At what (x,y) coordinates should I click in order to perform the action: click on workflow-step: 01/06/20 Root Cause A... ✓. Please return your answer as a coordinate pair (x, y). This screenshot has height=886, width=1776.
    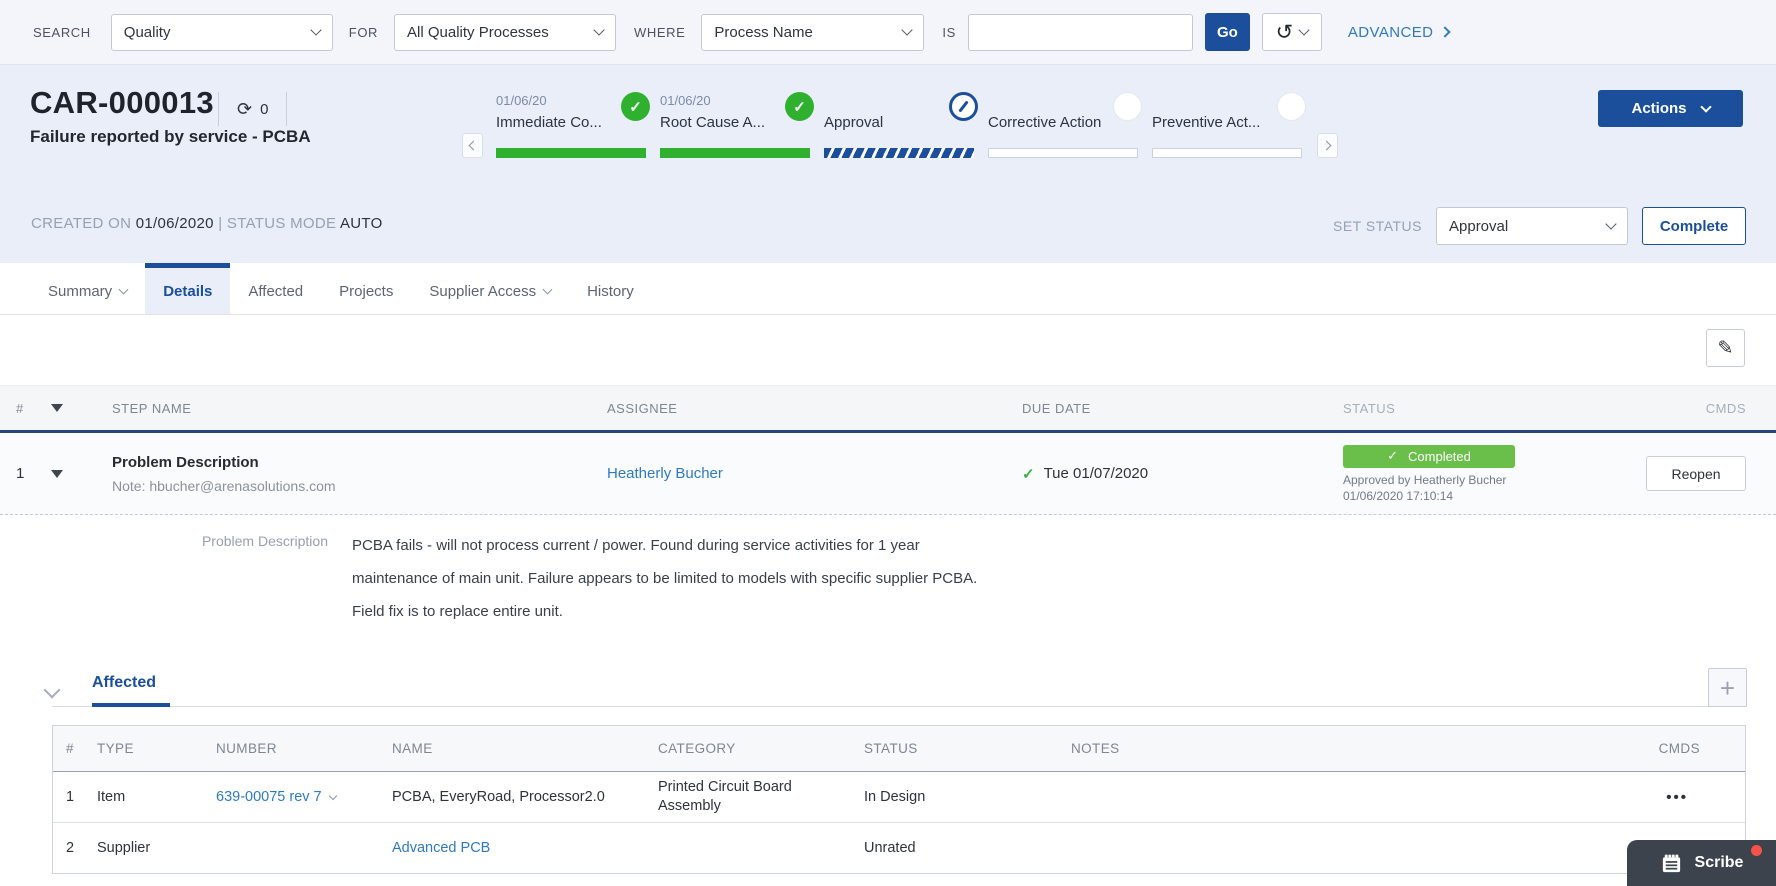
    Looking at the image, I should click on (737, 125).